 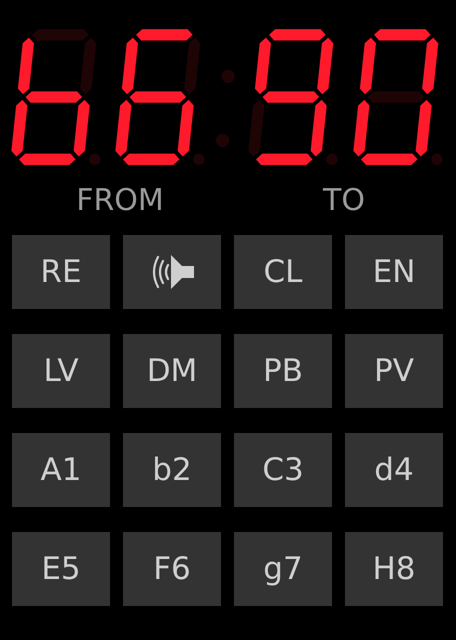 I want to click on key-button: CL, so click(x=283, y=272).